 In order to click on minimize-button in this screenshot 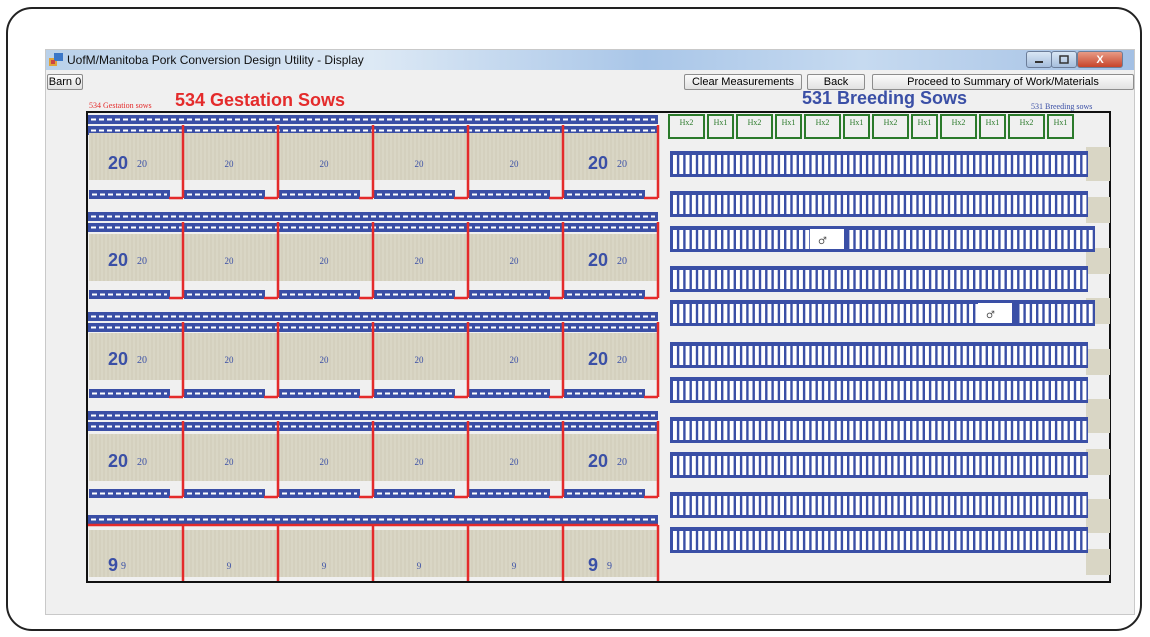, I will do `click(1039, 59)`.